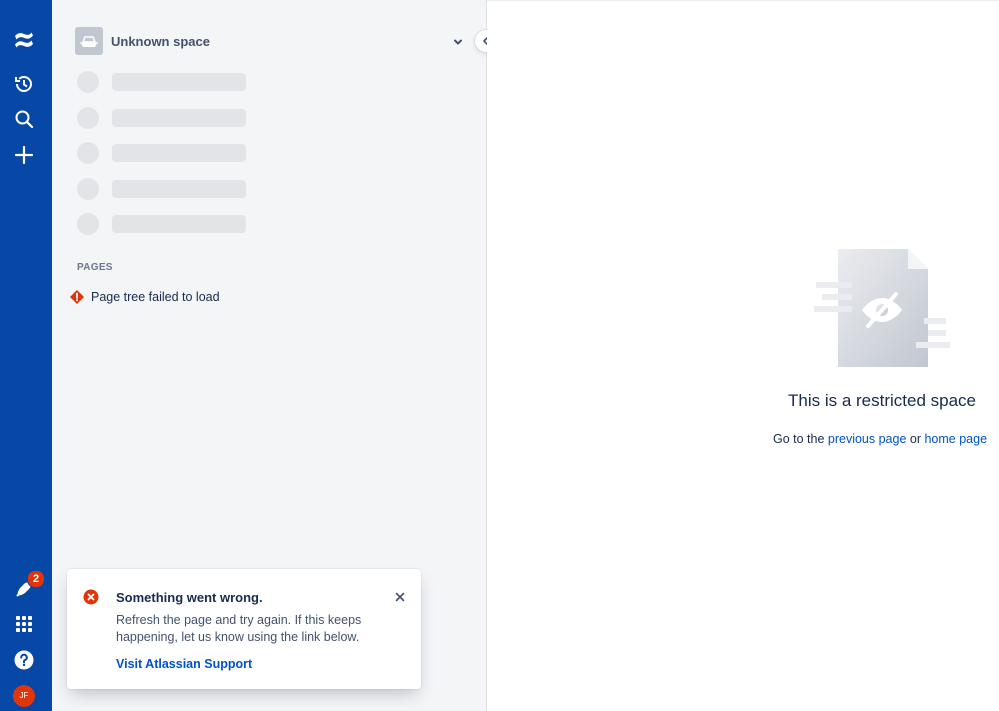 The width and height of the screenshot is (999, 711). What do you see at coordinates (184, 664) in the screenshot?
I see `atlassian-support-link: Visit Atlassian Support` at bounding box center [184, 664].